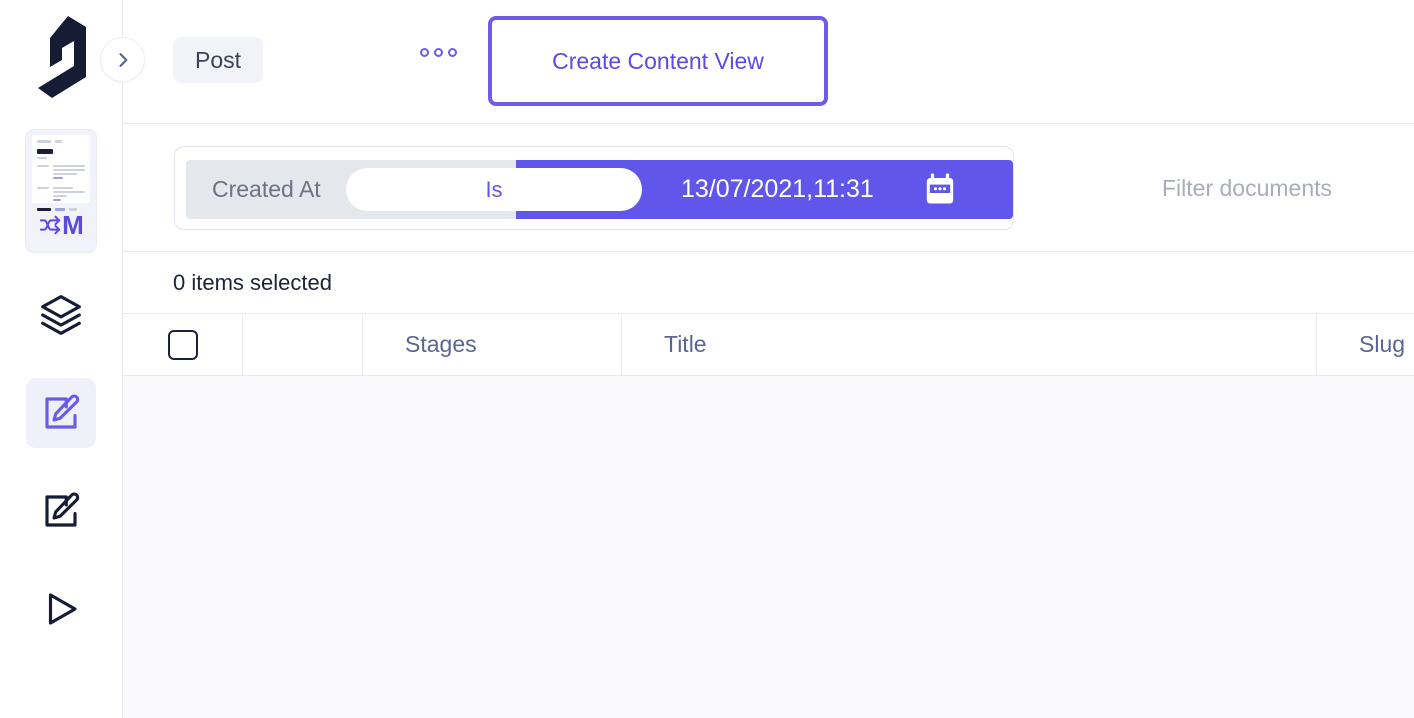 The height and width of the screenshot is (718, 1414). What do you see at coordinates (441, 344) in the screenshot?
I see `table-col-stages-label: Stages` at bounding box center [441, 344].